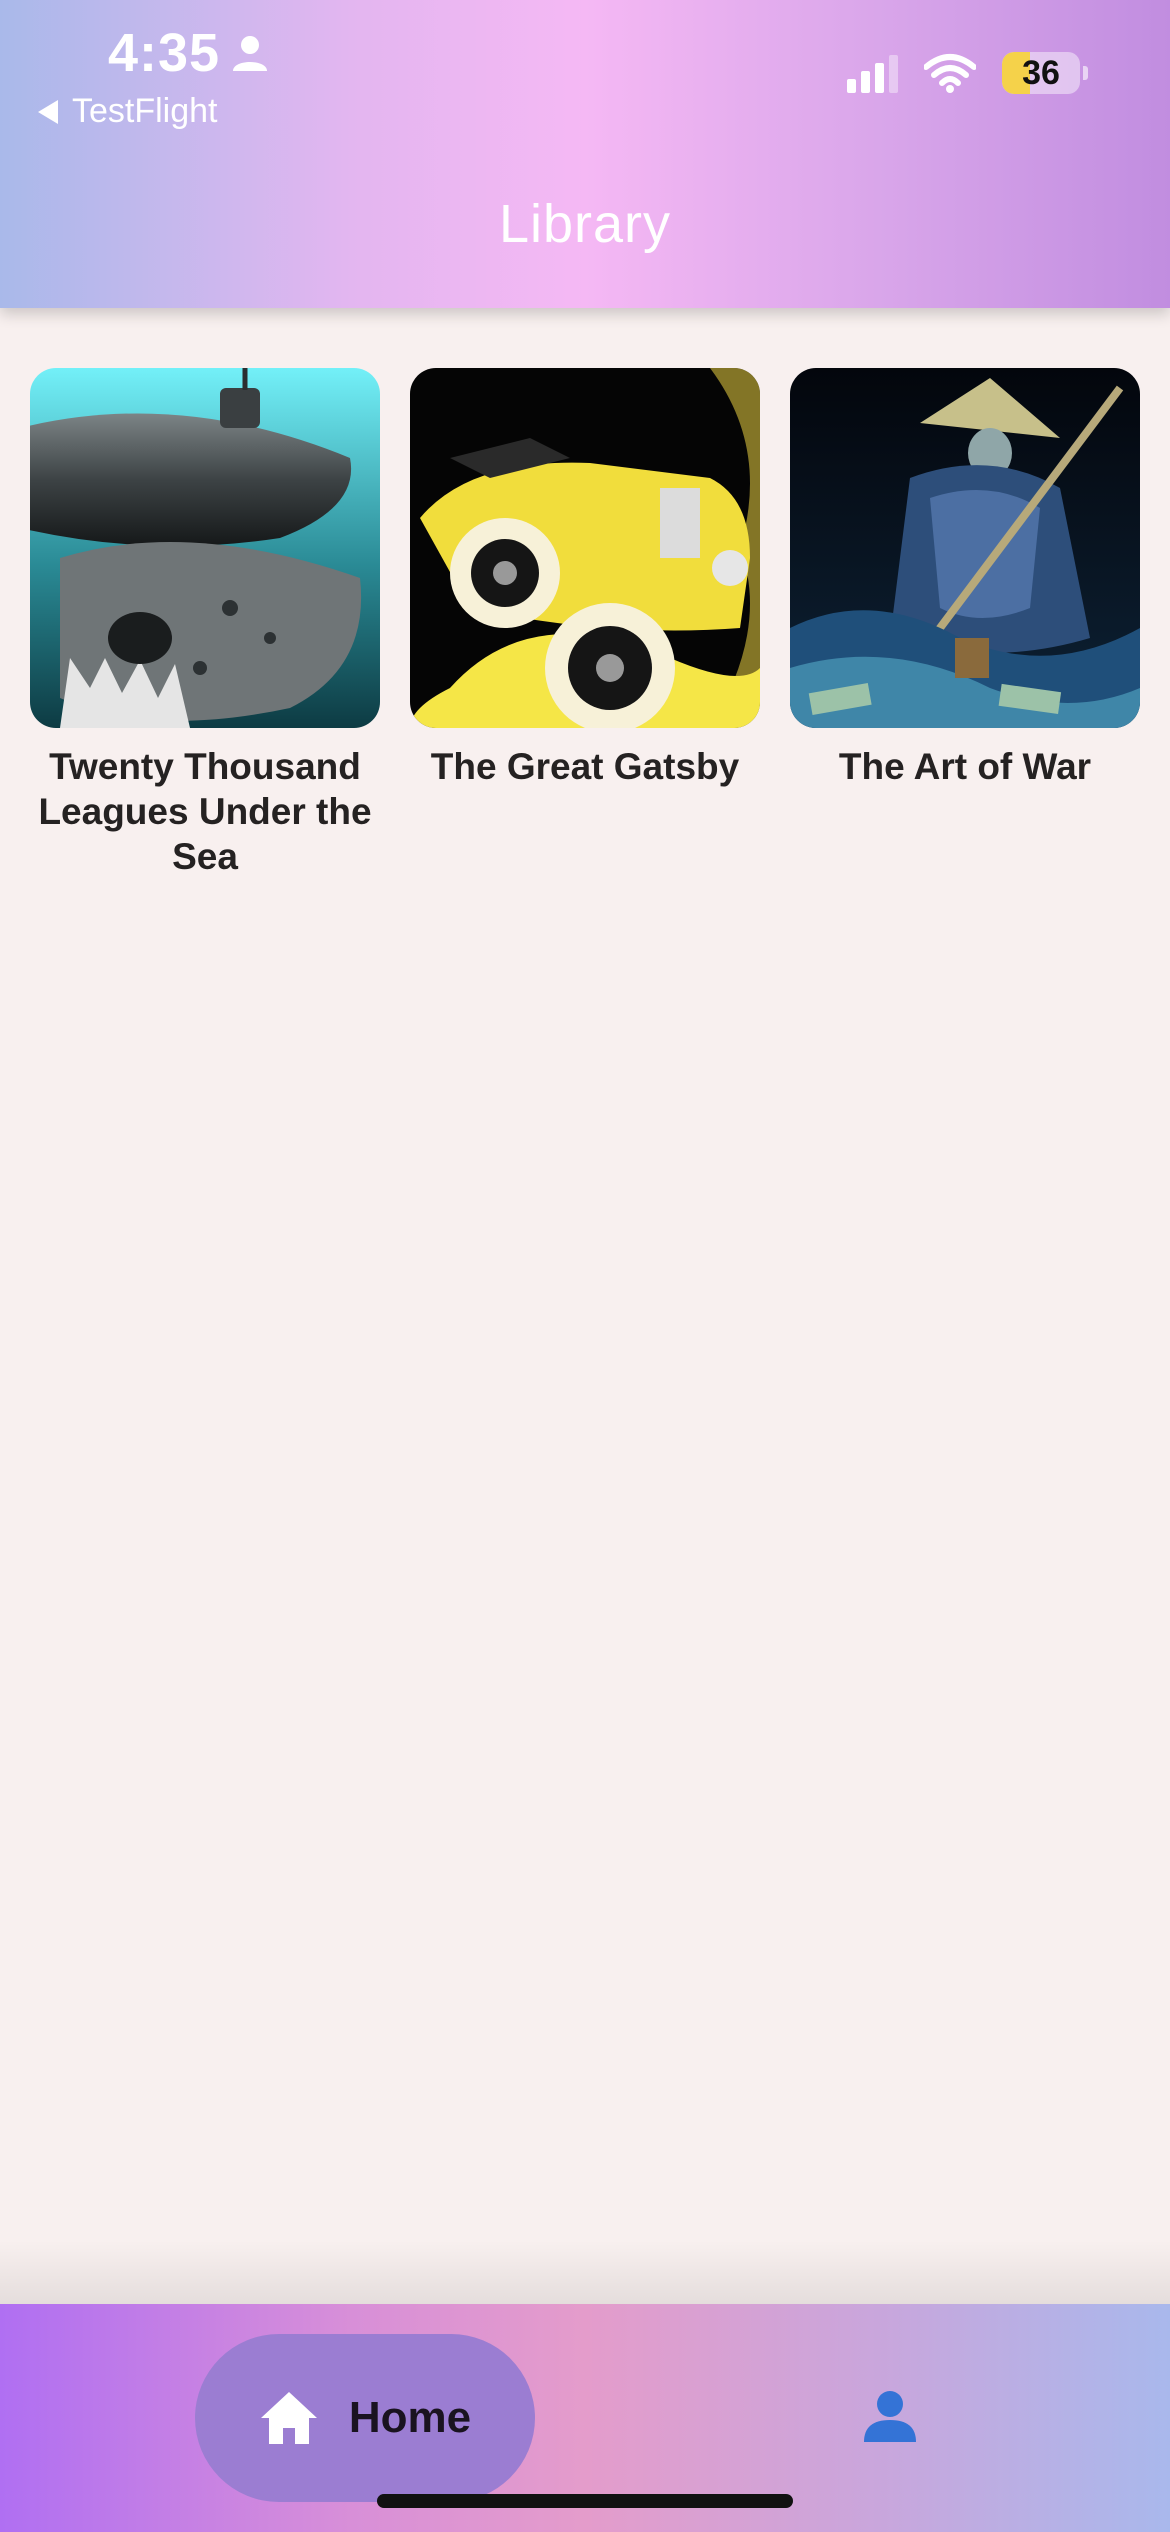 Image resolution: width=1170 pixels, height=2532 pixels. I want to click on back-to-app-link: TestFlight, so click(128, 111).